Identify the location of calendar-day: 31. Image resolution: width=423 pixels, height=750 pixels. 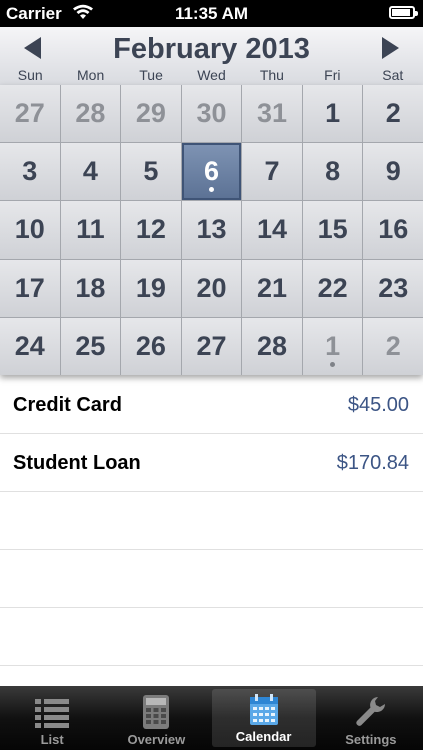
(272, 114).